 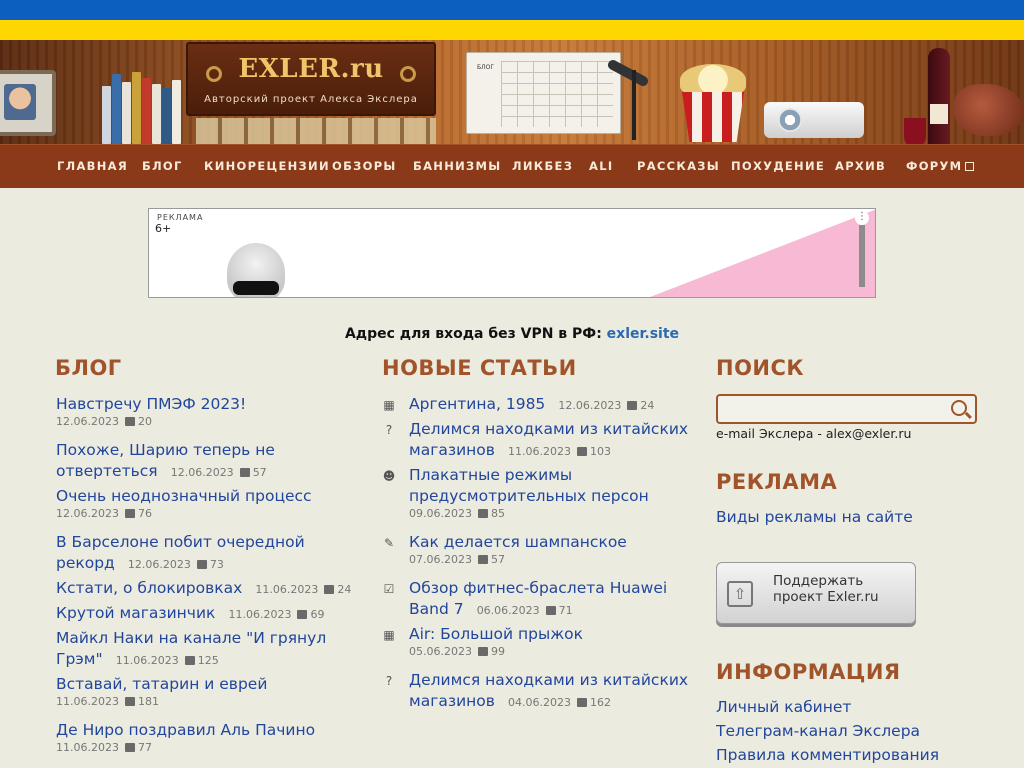 I want to click on ad-types-link: Виды рекламы на сайте, so click(x=814, y=517).